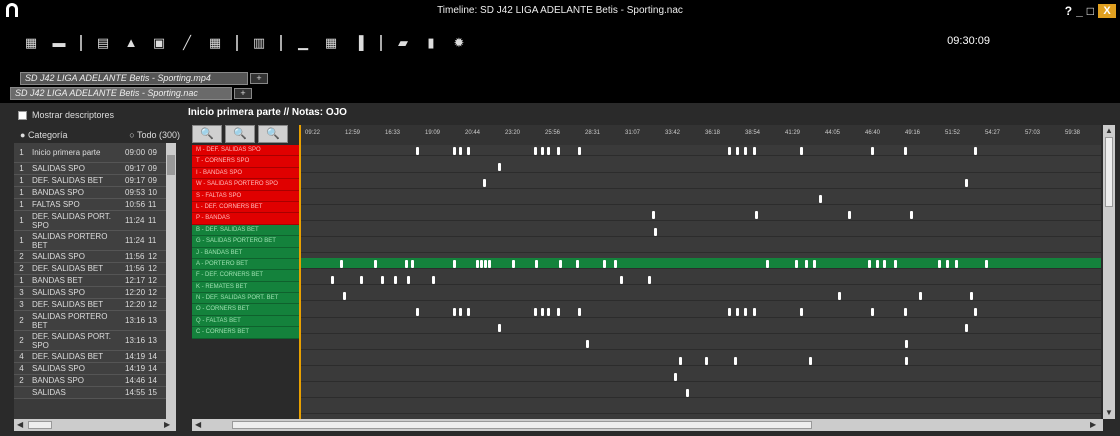 The width and height of the screenshot is (1120, 436). I want to click on list-item: 2 DEF. SALIDAS PORT. SPO 13:16 13, so click(90, 341).